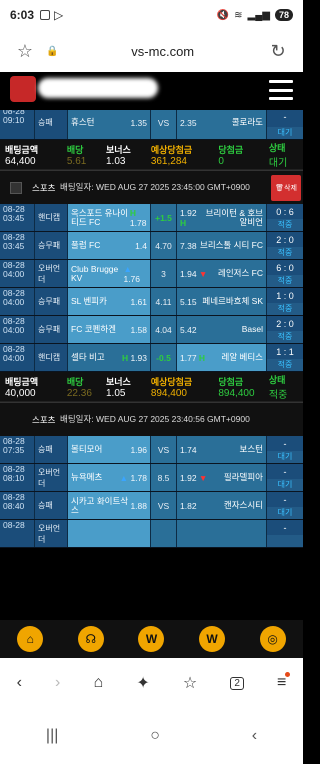  What do you see at coordinates (52, 736) in the screenshot?
I see `recent-apps-icon: |||` at bounding box center [52, 736].